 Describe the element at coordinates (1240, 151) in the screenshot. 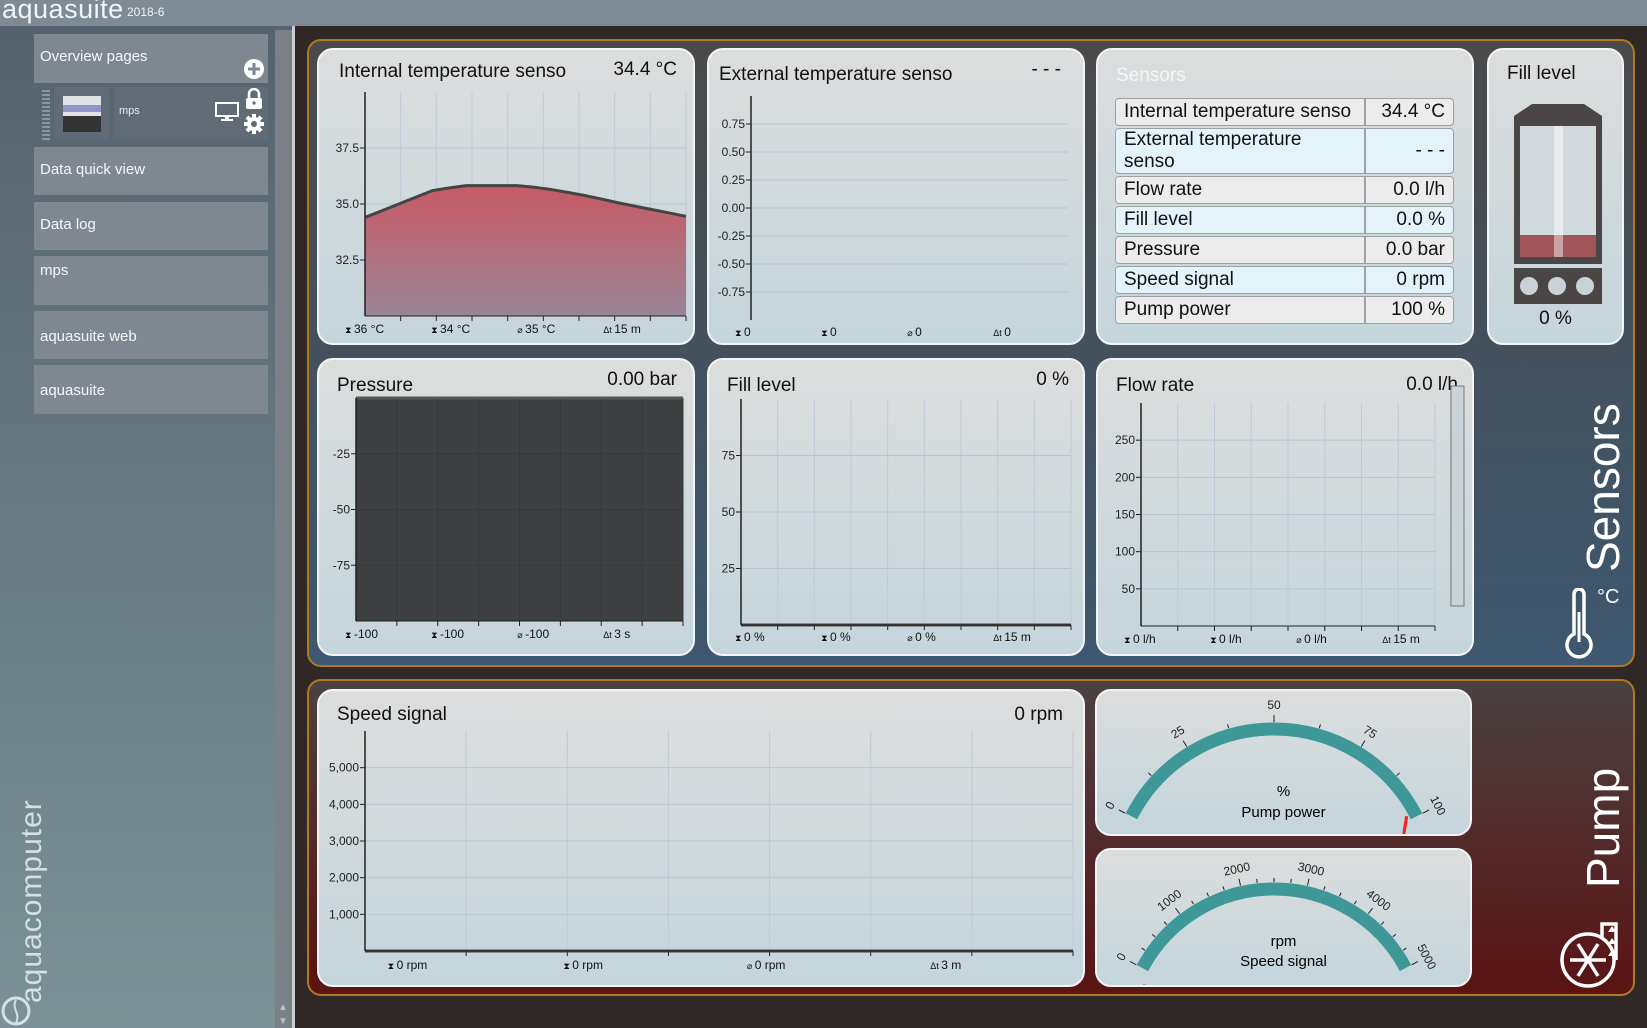

I see `sensor-label: External temperature senso` at that location.